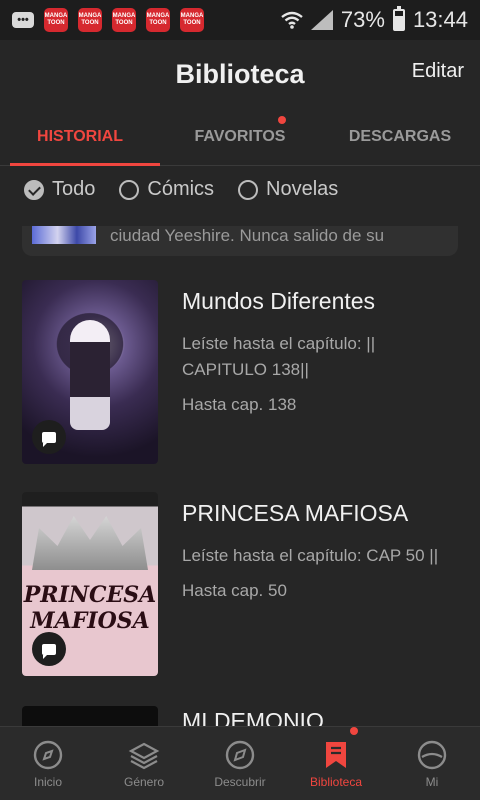 The width and height of the screenshot is (480, 800). Describe the element at coordinates (144, 755) in the screenshot. I see `layers-icon` at that location.